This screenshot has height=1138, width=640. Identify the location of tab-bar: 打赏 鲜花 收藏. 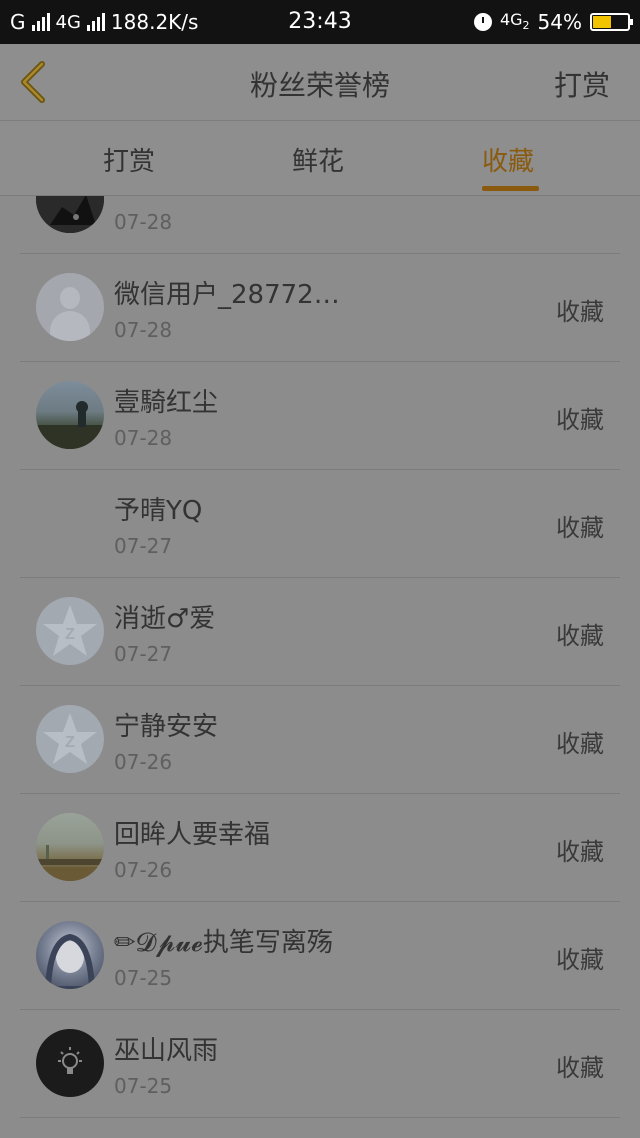
(320, 158).